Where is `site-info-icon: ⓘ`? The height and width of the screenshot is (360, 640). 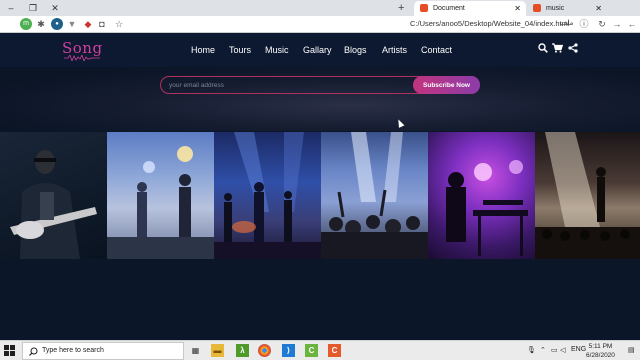
site-info-icon: ⓘ is located at coordinates (584, 24).